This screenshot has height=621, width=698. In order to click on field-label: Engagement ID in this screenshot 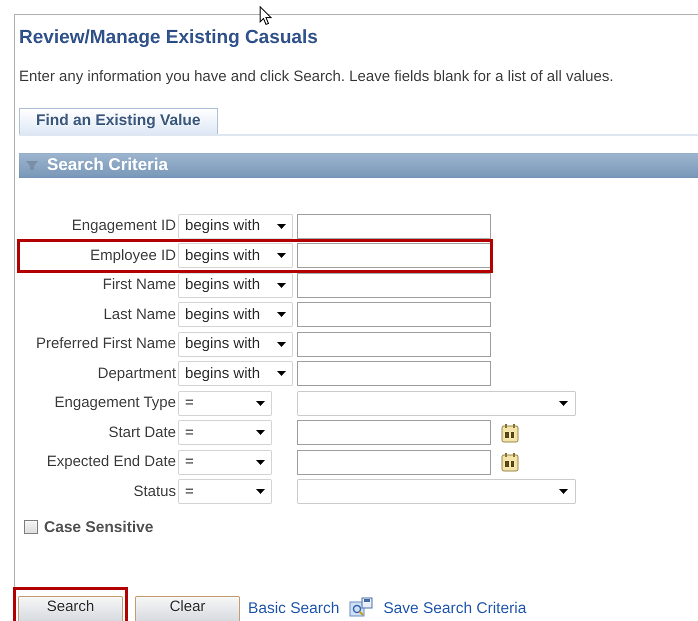, I will do `click(123, 226)`.